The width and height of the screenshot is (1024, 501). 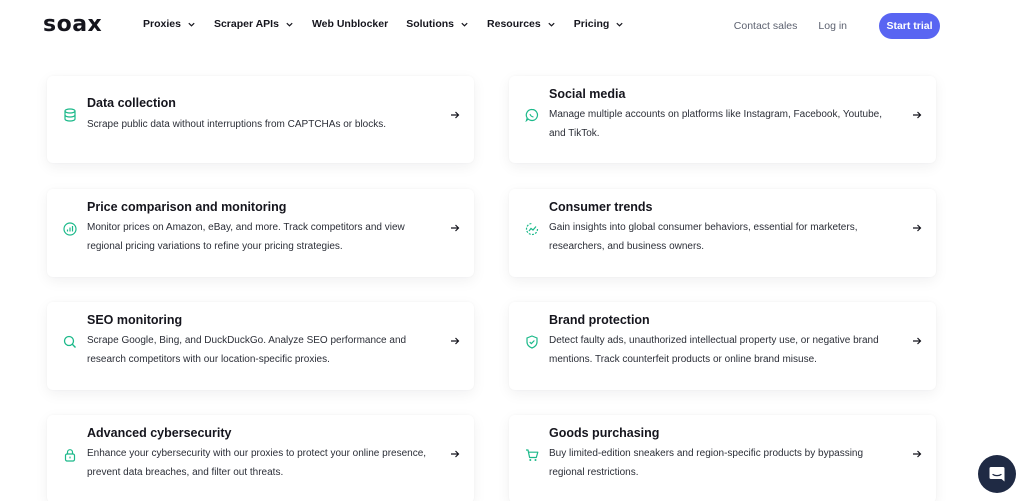 I want to click on contact-sales-link: Contact sales, so click(x=766, y=26).